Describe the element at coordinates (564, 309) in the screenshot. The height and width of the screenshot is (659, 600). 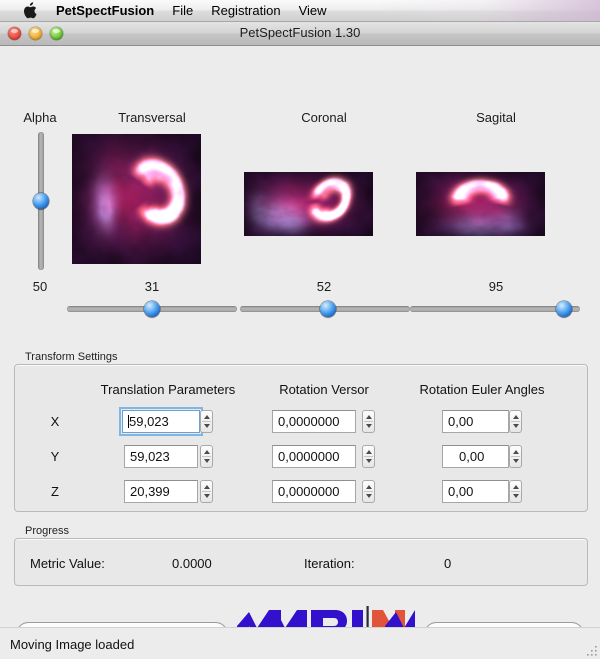
I see `sagital-slider-knob` at that location.